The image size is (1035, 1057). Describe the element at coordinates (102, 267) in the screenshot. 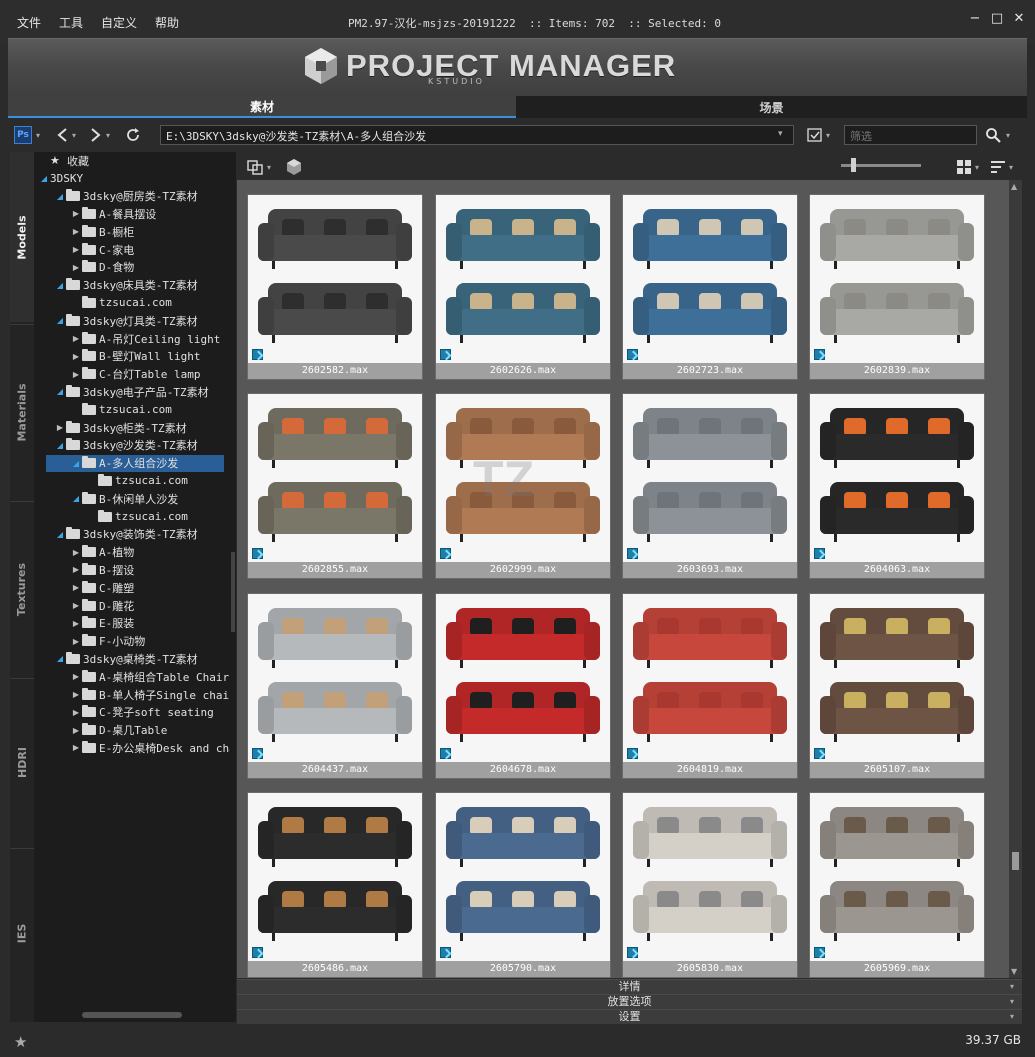

I see `tree-item: ▶ D-食物` at that location.